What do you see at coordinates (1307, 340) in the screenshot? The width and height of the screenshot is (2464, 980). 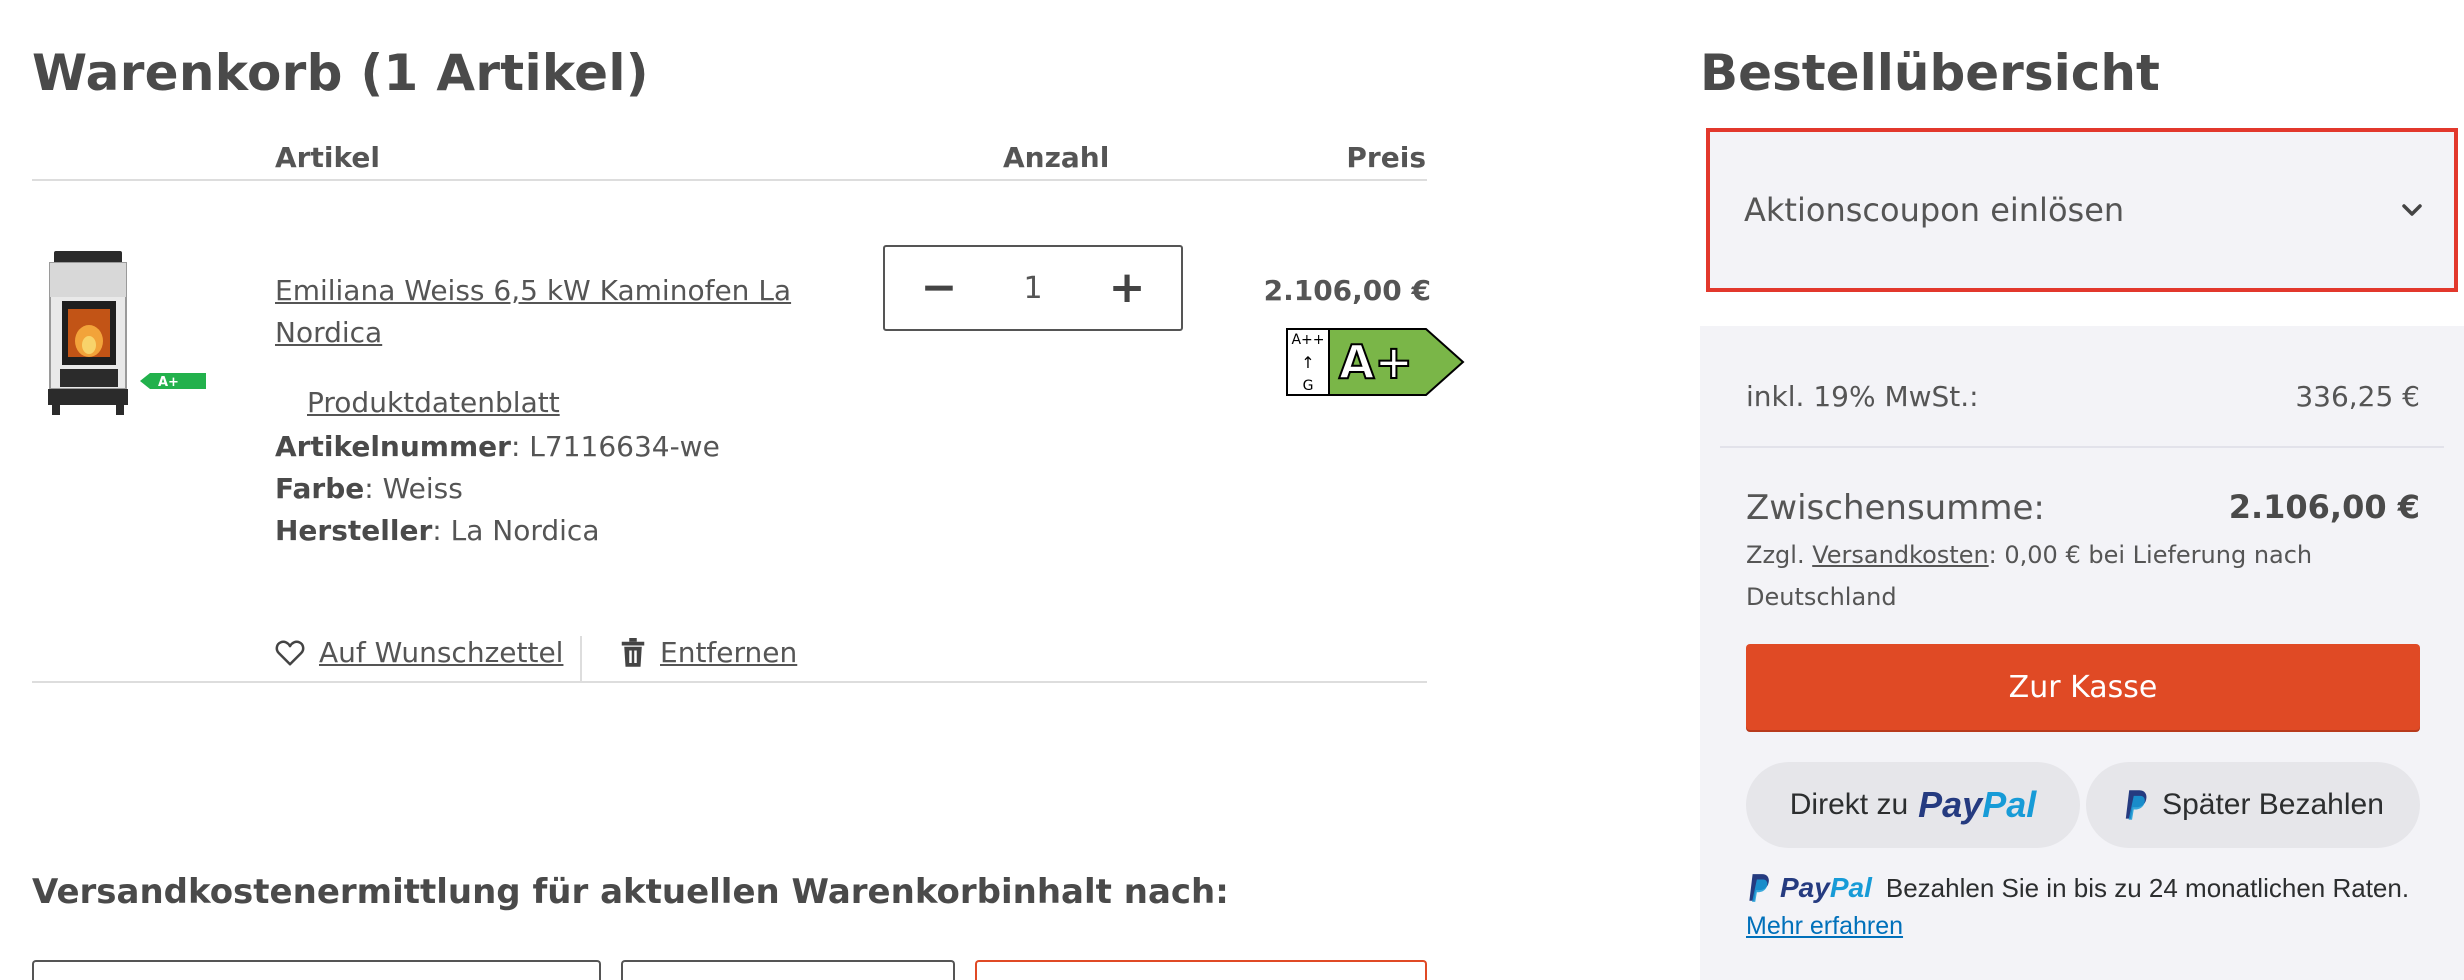 I see `energy-range-top: A++` at bounding box center [1307, 340].